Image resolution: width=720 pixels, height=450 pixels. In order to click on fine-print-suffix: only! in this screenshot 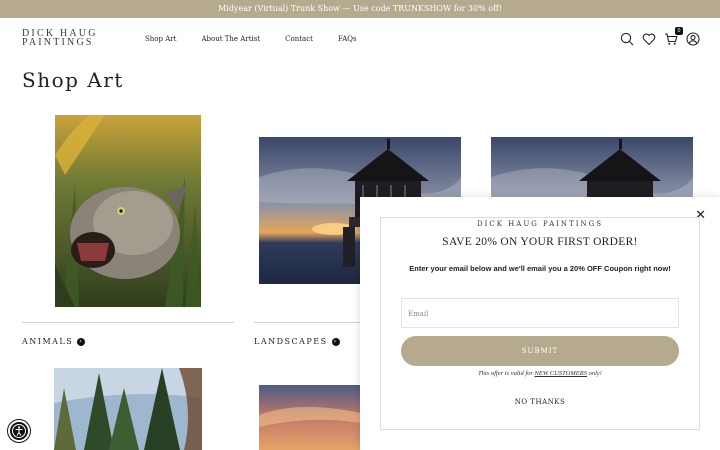, I will do `click(594, 373)`.